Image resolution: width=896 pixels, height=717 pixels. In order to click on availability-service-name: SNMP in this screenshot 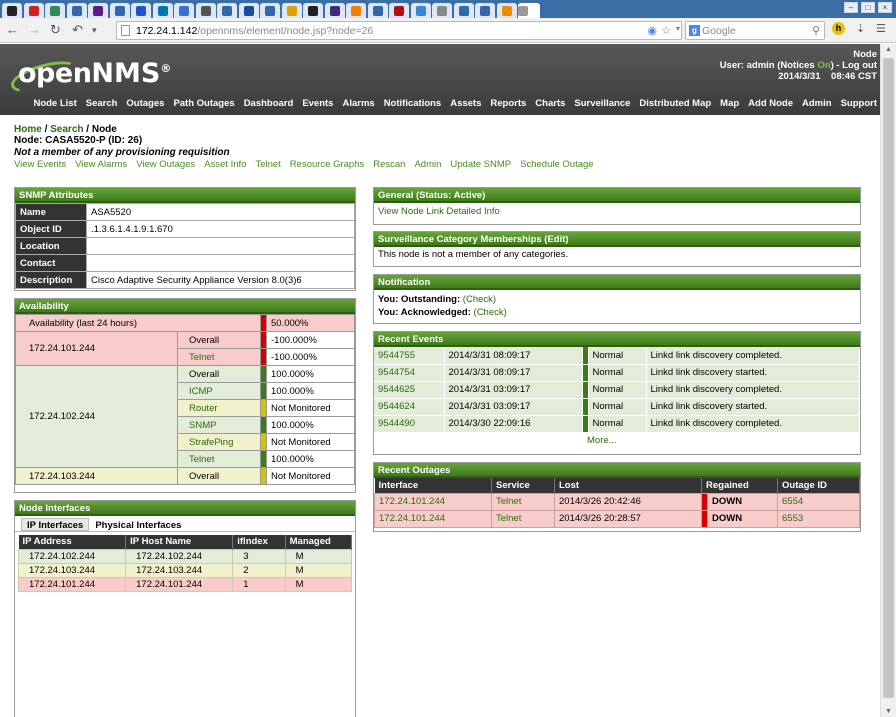, I will do `click(219, 425)`.